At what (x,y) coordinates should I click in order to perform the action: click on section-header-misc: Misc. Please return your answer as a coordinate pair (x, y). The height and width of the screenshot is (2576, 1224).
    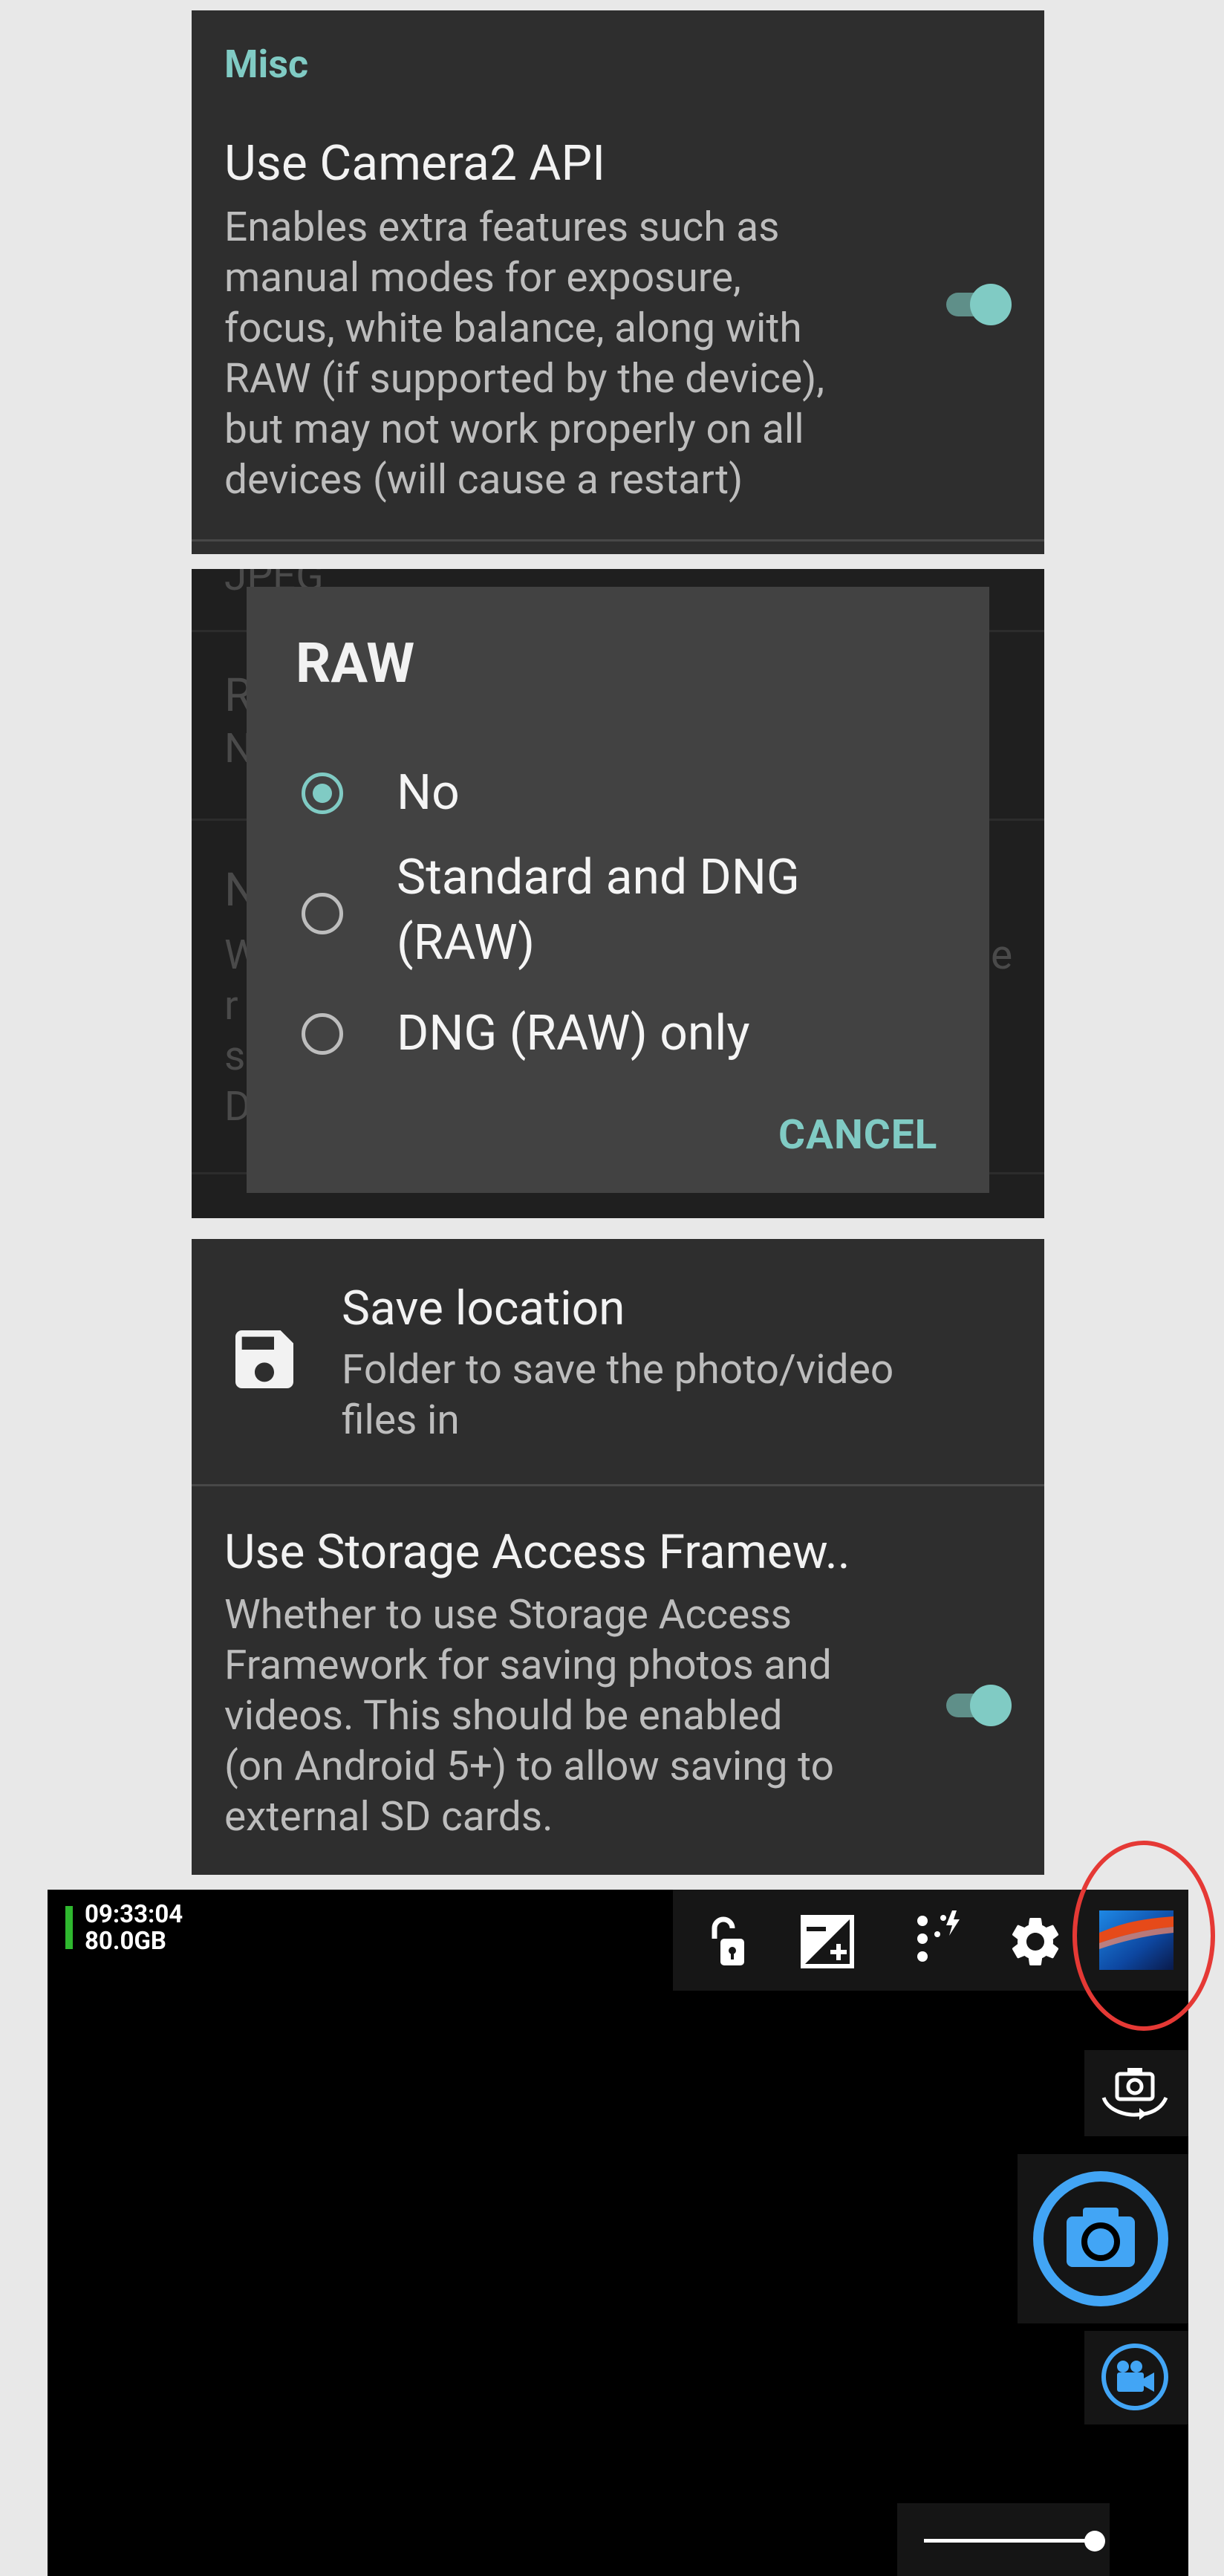
    Looking at the image, I should click on (266, 64).